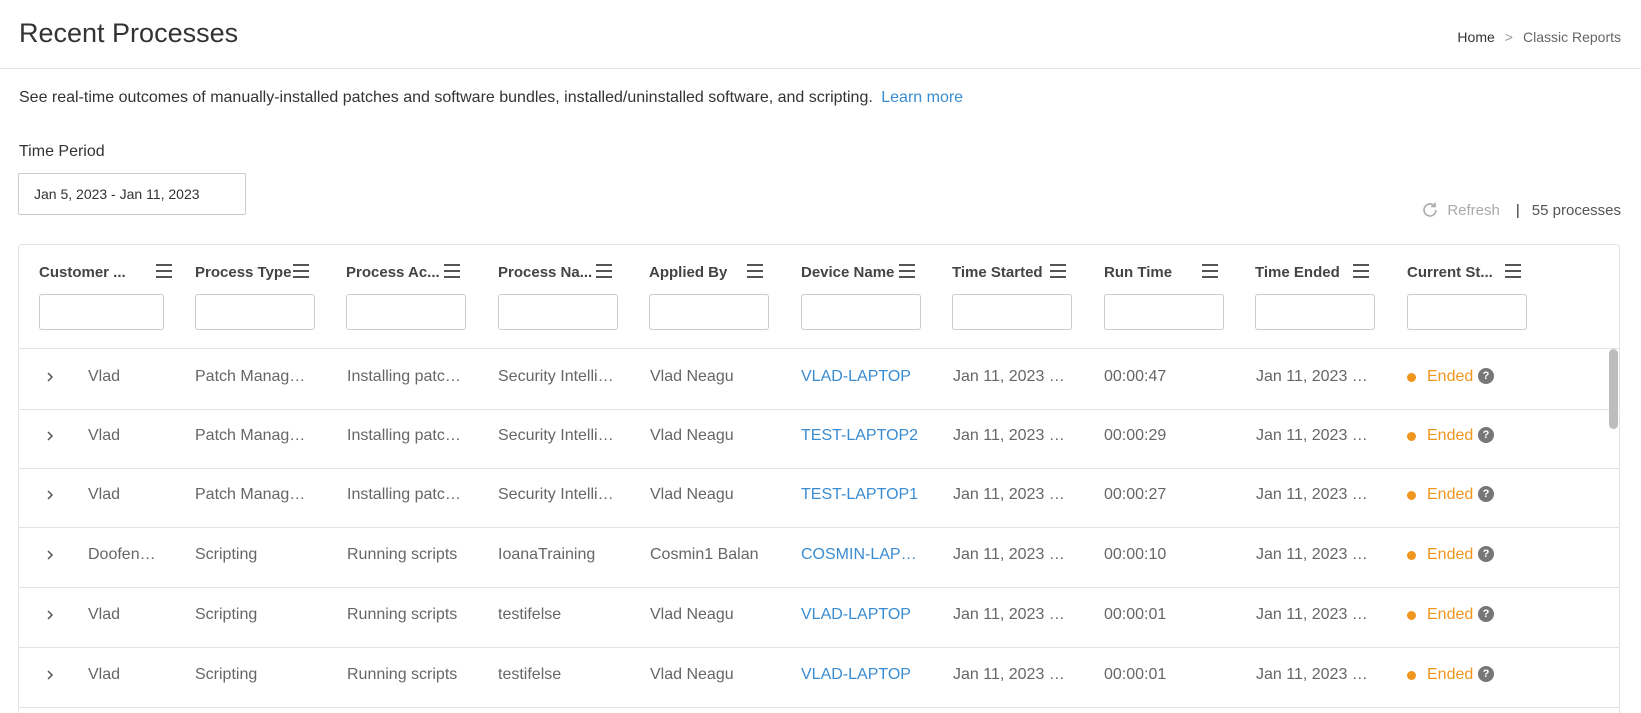  What do you see at coordinates (255, 312) in the screenshot?
I see `filter-input-process-type` at bounding box center [255, 312].